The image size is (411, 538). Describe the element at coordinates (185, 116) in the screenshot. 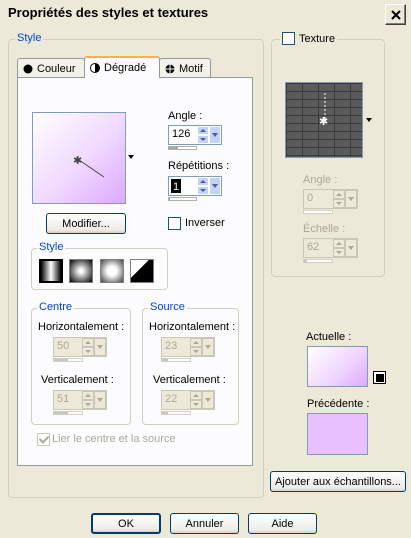

I see `angle-label: Angle :` at that location.